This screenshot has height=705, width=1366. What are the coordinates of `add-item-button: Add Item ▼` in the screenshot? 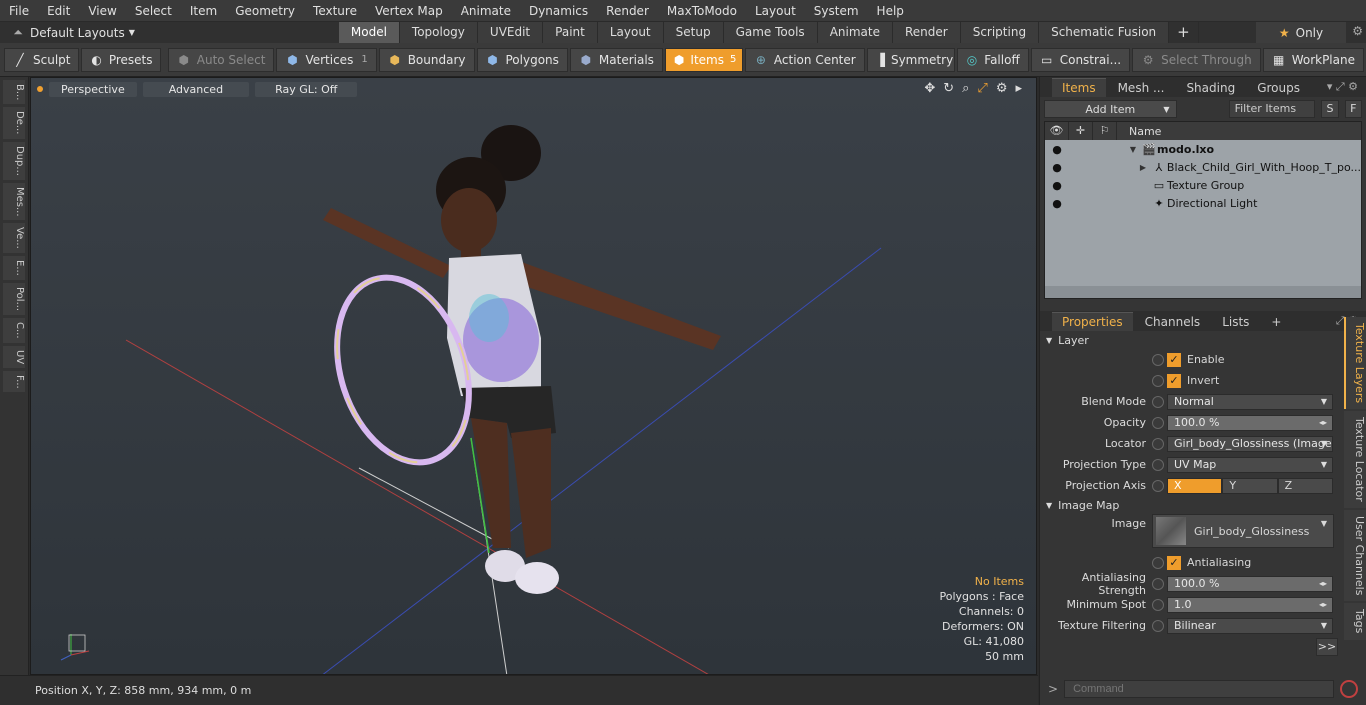 It's located at (1110, 109).